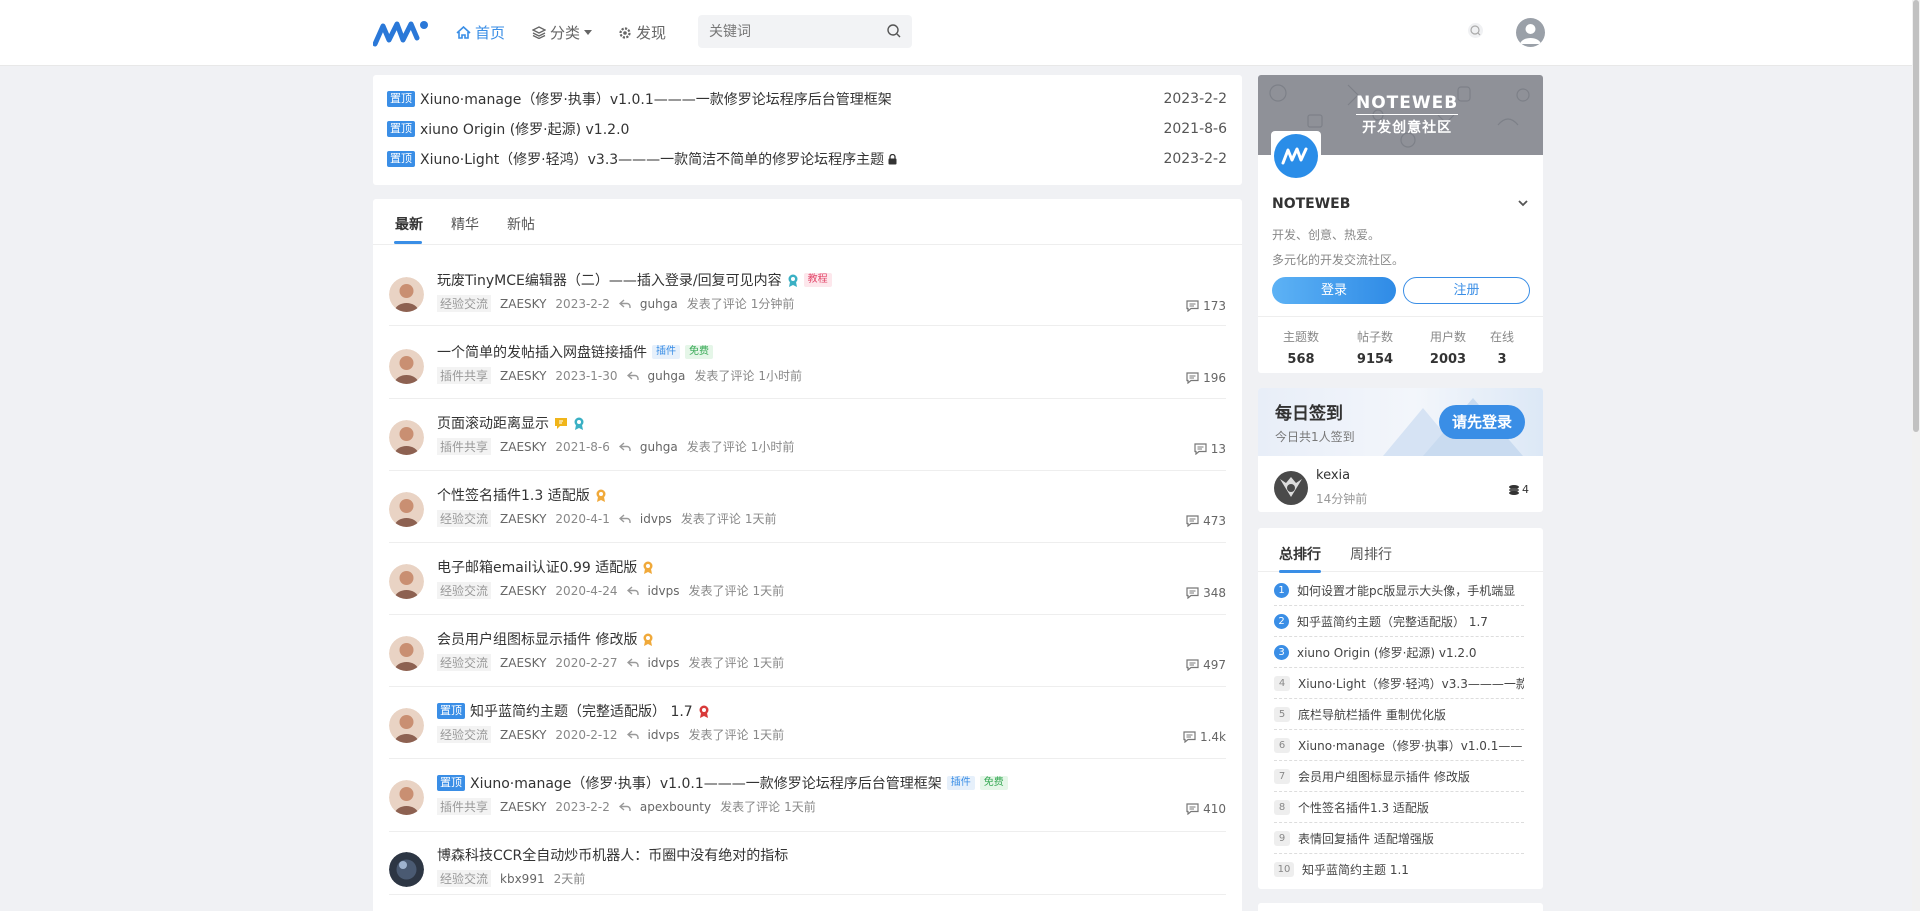 The height and width of the screenshot is (911, 1920). What do you see at coordinates (675, 807) in the screenshot?
I see `last-replier: apexbounty` at bounding box center [675, 807].